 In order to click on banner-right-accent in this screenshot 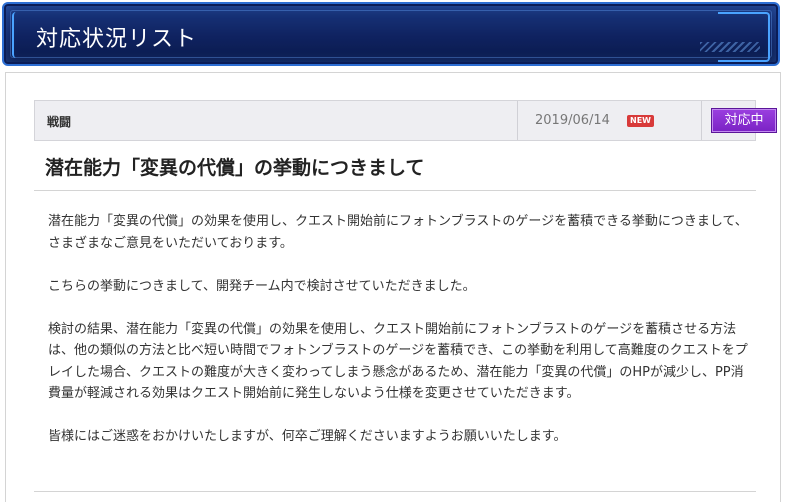, I will do `click(744, 37)`.